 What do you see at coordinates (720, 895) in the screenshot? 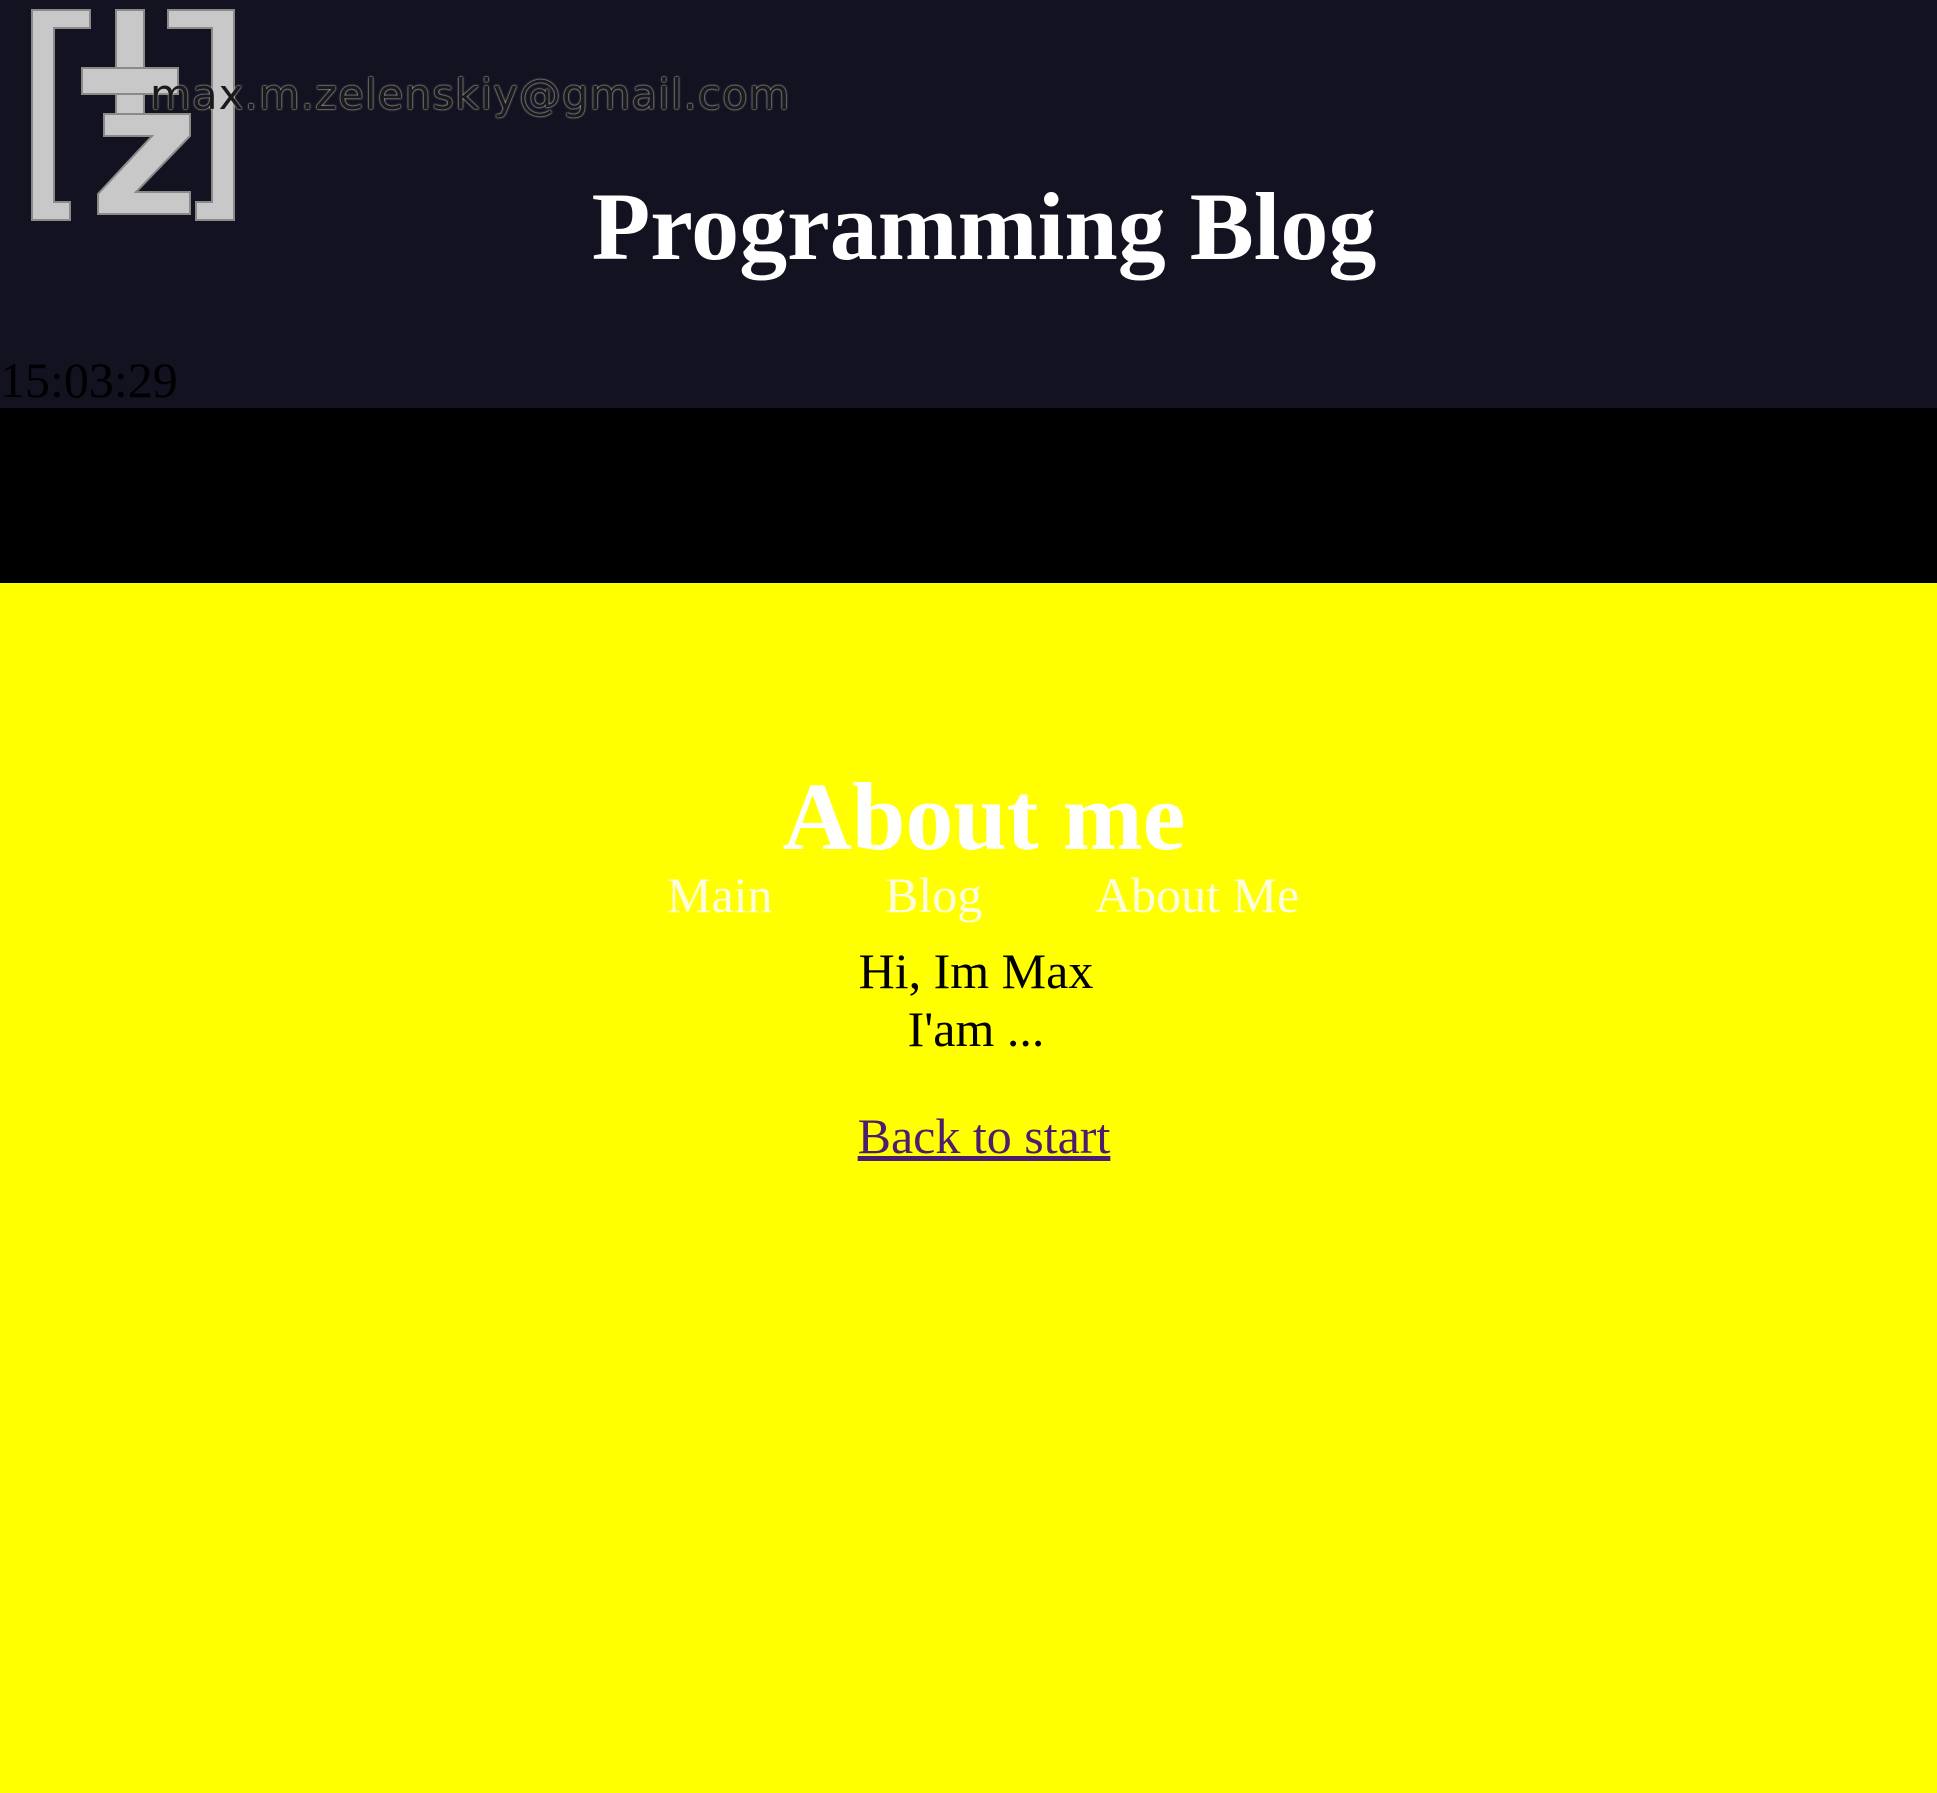
I see `nav-link-main: Main` at bounding box center [720, 895].